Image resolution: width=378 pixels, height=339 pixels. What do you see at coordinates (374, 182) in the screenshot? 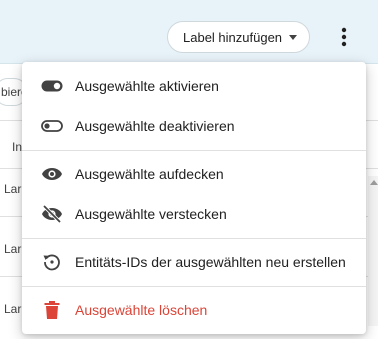
I see `scroll-up-icon` at bounding box center [374, 182].